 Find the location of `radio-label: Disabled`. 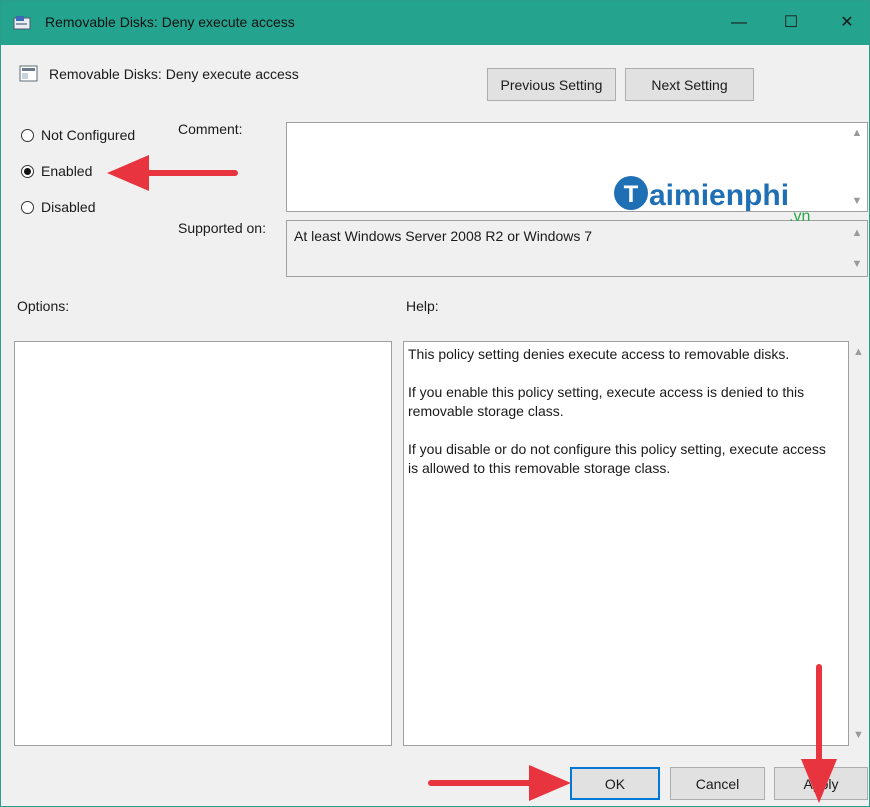

radio-label: Disabled is located at coordinates (68, 207).